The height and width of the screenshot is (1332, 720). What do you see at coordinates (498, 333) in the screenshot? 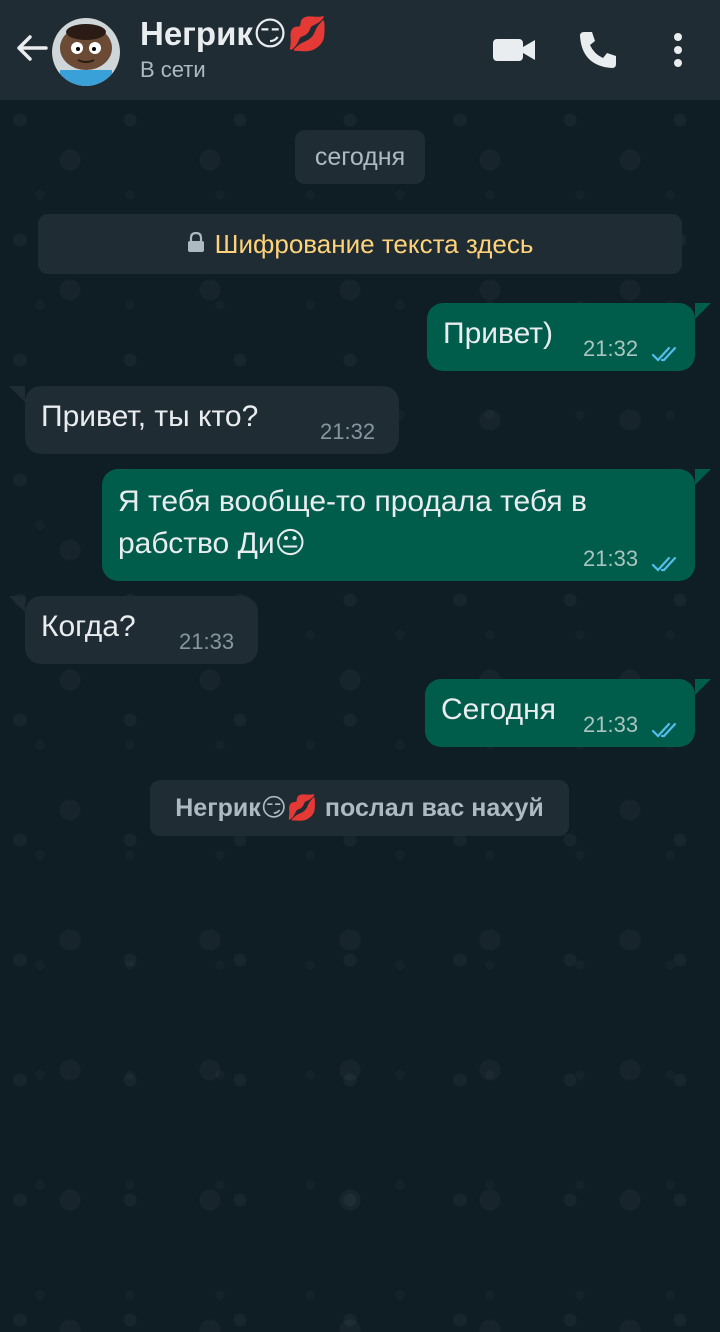
I see `message-text: Привет)` at bounding box center [498, 333].